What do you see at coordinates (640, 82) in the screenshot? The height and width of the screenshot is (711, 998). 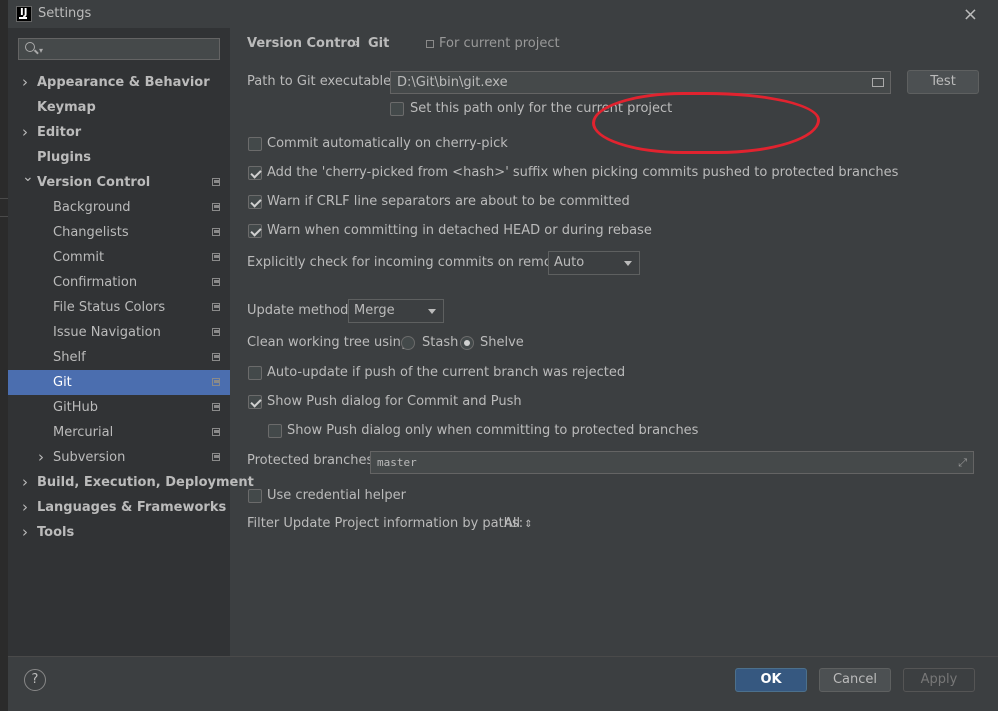 I see `git-path-input: D:\Git\bin\git.exe` at bounding box center [640, 82].